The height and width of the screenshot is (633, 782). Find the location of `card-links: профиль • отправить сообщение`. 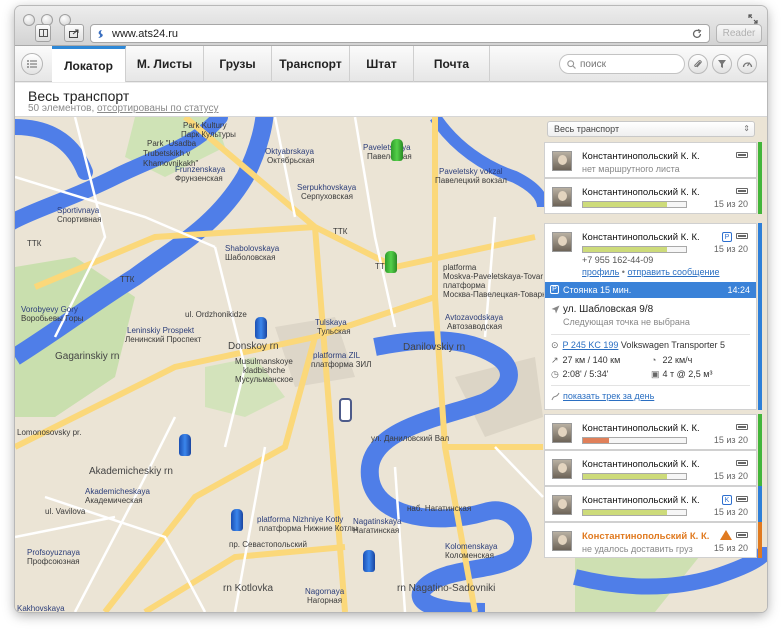

card-links: профиль • отправить сообщение is located at coordinates (650, 272).